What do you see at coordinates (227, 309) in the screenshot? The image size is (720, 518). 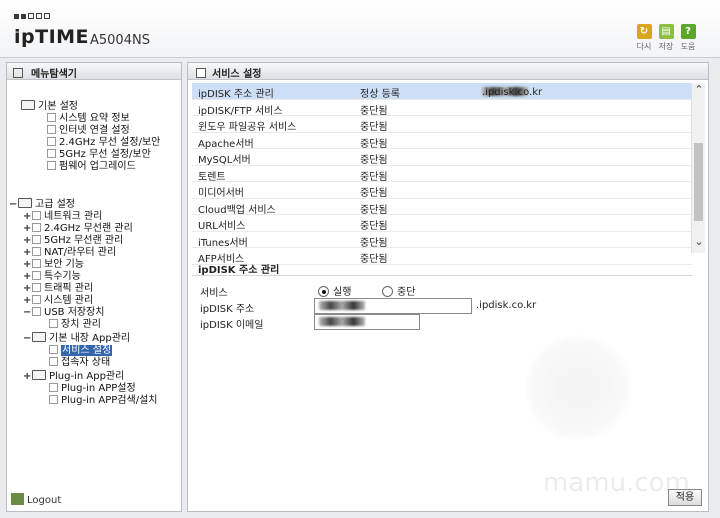 I see `ipdisk-address-label: ipDISK 주소` at bounding box center [227, 309].